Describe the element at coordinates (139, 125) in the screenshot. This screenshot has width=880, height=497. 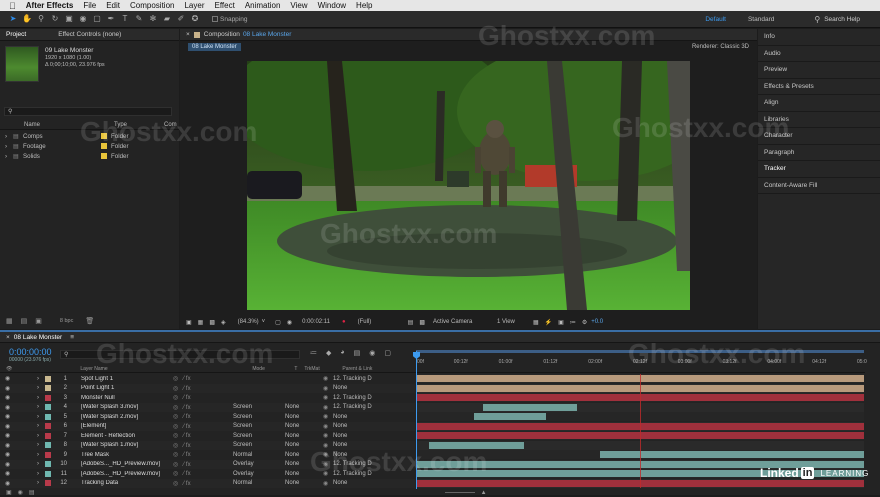
I see `column-type: Type` at that location.